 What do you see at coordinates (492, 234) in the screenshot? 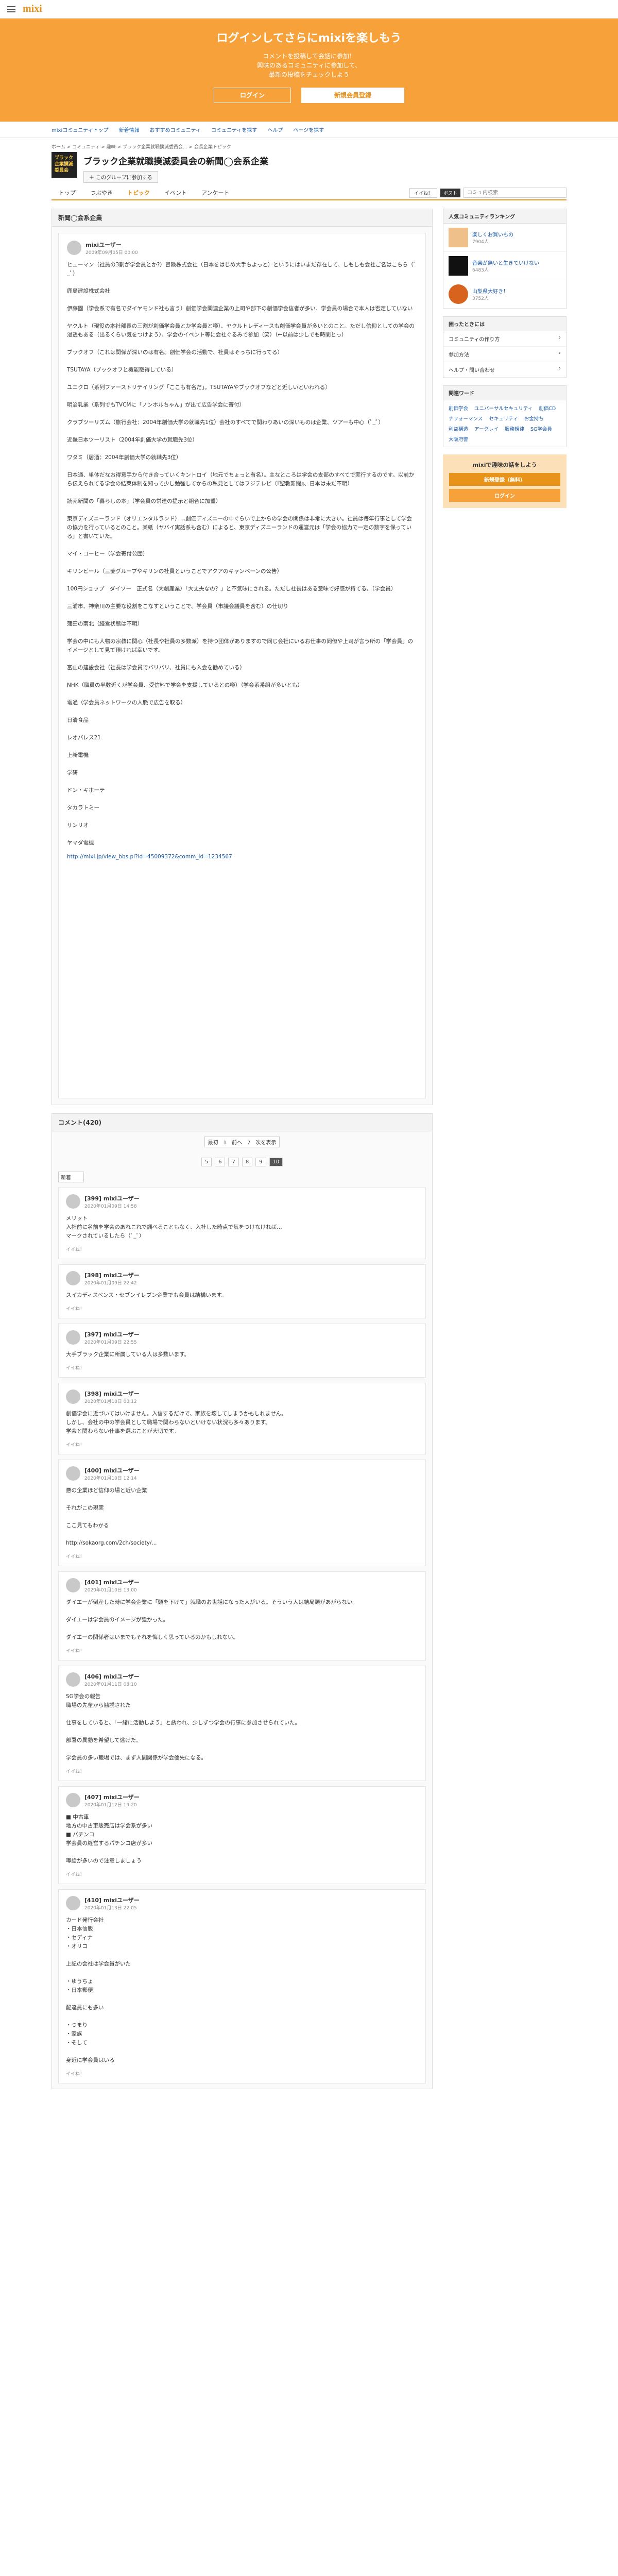
I see `ranking-name: 楽しくお買いもの` at bounding box center [492, 234].